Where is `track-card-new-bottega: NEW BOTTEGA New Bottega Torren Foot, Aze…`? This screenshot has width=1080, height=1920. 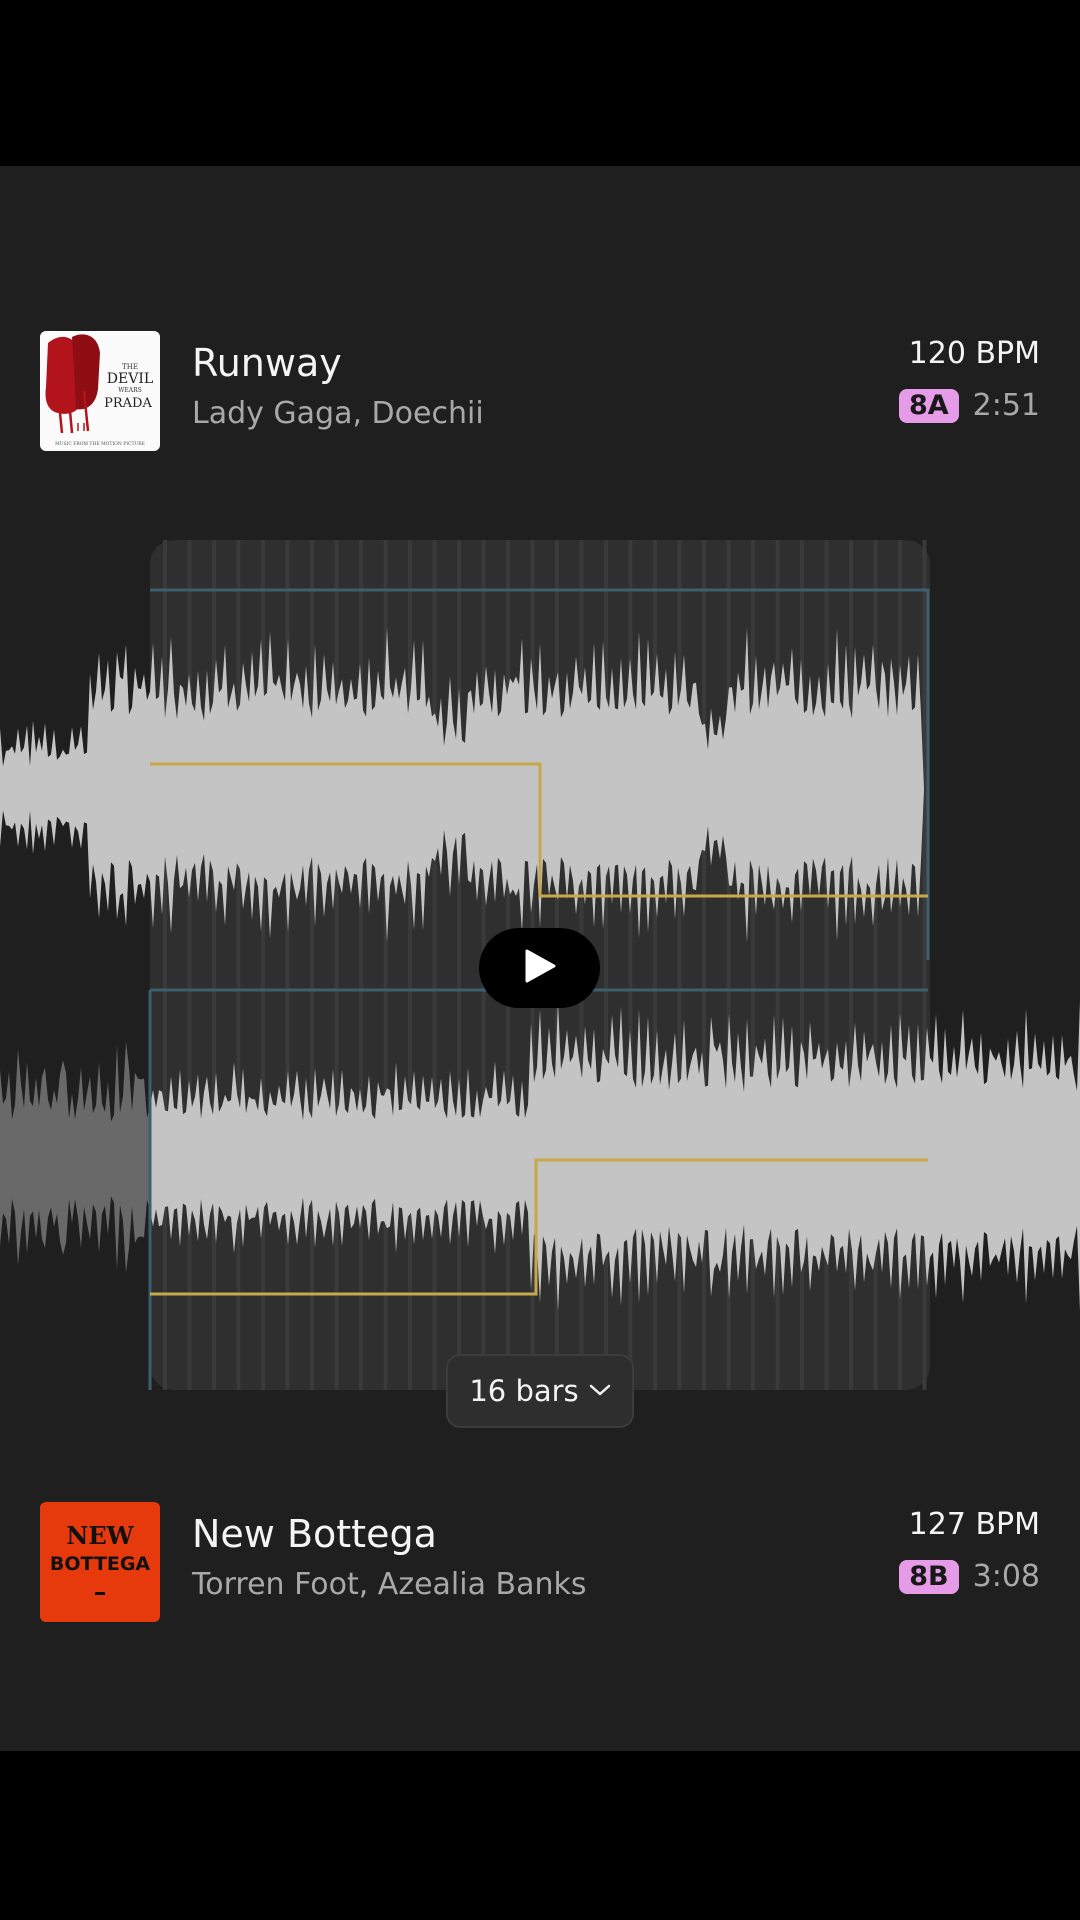
track-card-new-bottega: NEW BOTTEGA New Bottega Torren Foot, Aze… is located at coordinates (540, 1564).